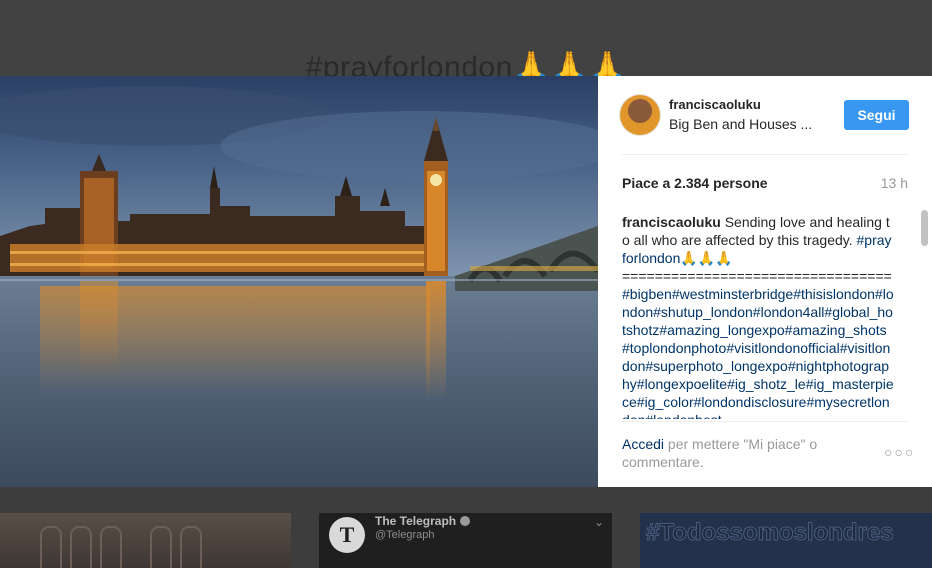 The height and width of the screenshot is (568, 932). Describe the element at coordinates (640, 115) in the screenshot. I see `author-avatar` at that location.